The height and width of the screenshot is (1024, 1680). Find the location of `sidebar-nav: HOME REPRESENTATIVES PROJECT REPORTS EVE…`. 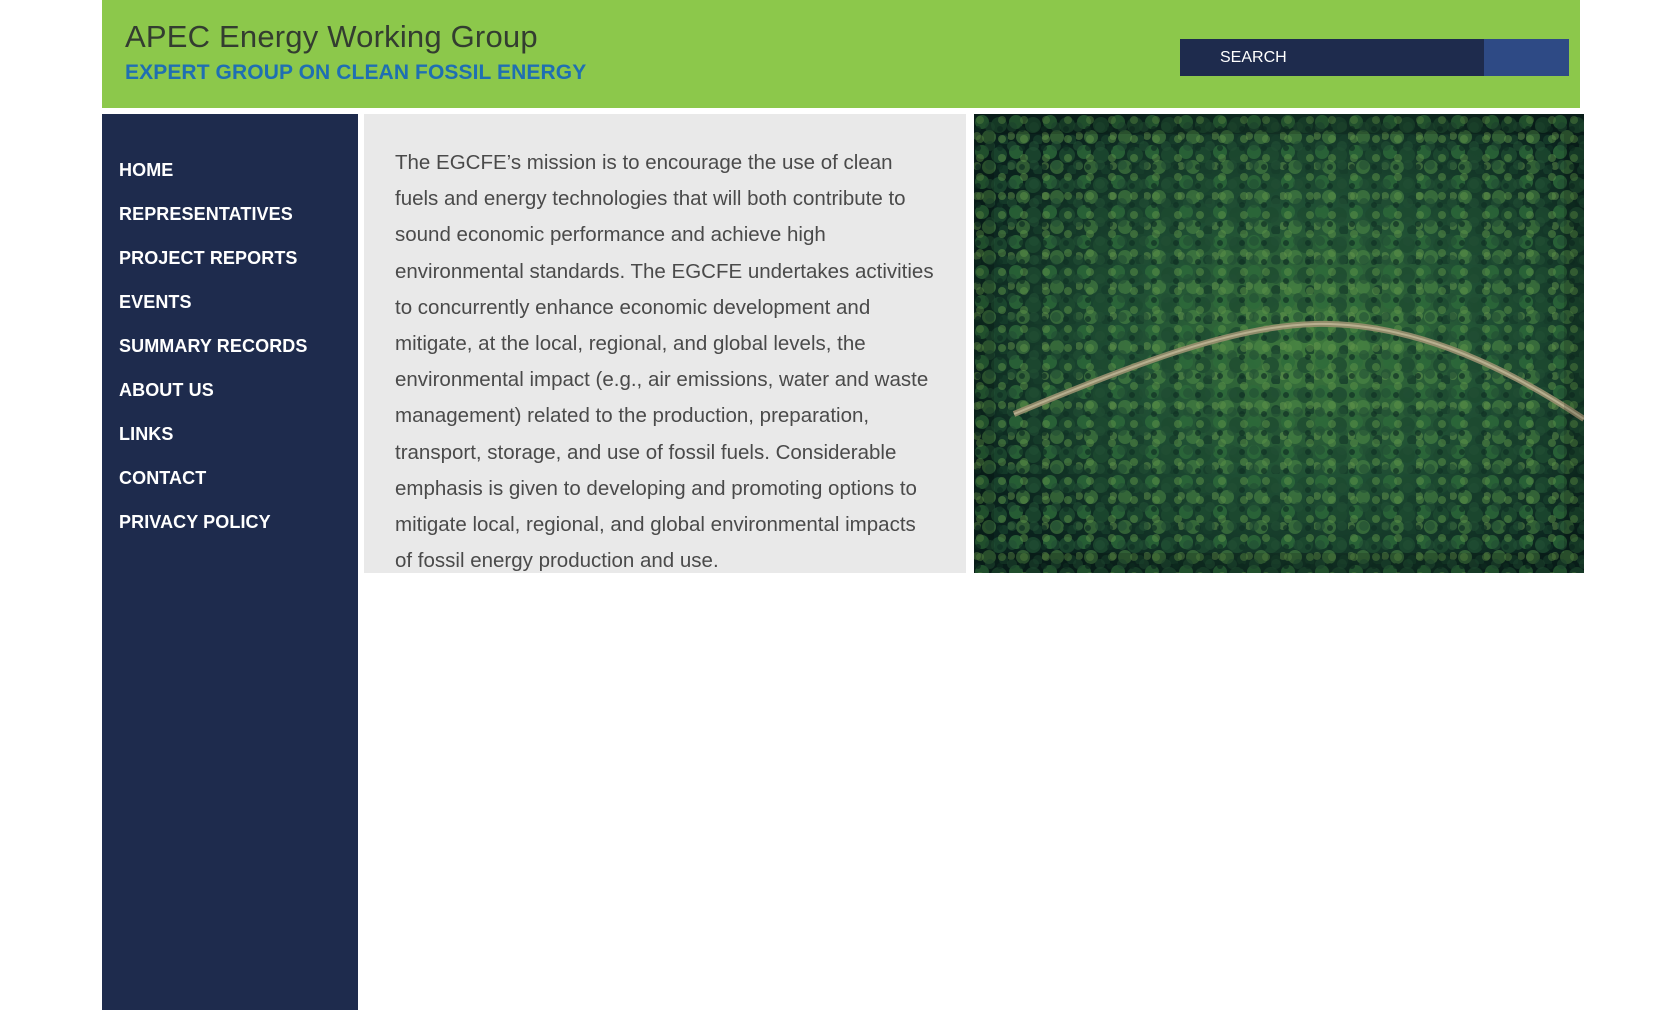

sidebar-nav: HOME REPRESENTATIVES PROJECT REPORTS EVE… is located at coordinates (230, 562).